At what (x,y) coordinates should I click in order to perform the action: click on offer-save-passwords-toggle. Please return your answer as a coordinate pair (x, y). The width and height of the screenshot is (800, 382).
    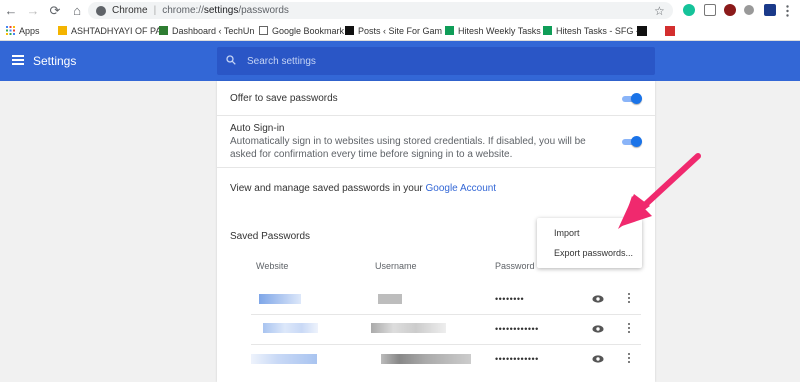
    Looking at the image, I should click on (632, 99).